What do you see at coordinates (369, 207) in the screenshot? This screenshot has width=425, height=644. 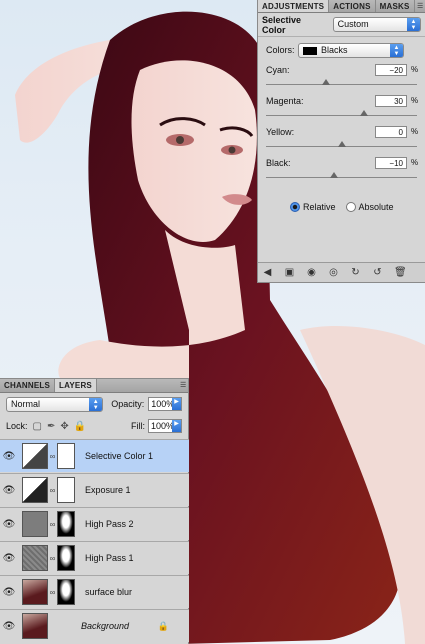 I see `absolute-radio: Absolute` at bounding box center [369, 207].